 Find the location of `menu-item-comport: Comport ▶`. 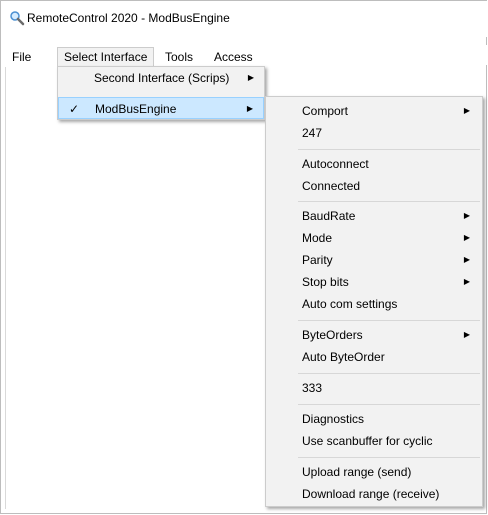

menu-item-comport: Comport ▶ is located at coordinates (374, 111).